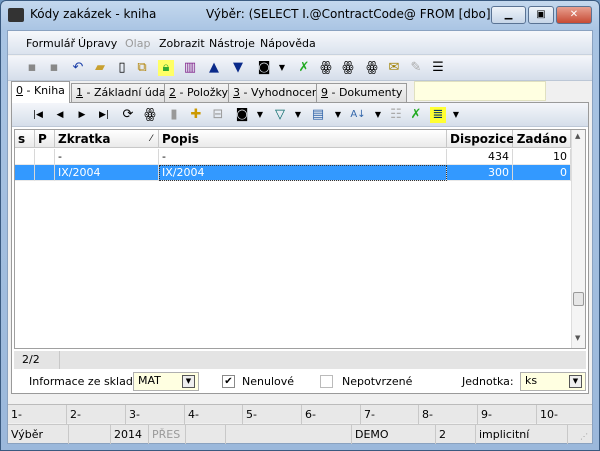 This screenshot has height=451, width=600. What do you see at coordinates (578, 239) in the screenshot?
I see `vertical-scrollbar: ▲ ▼` at bounding box center [578, 239].